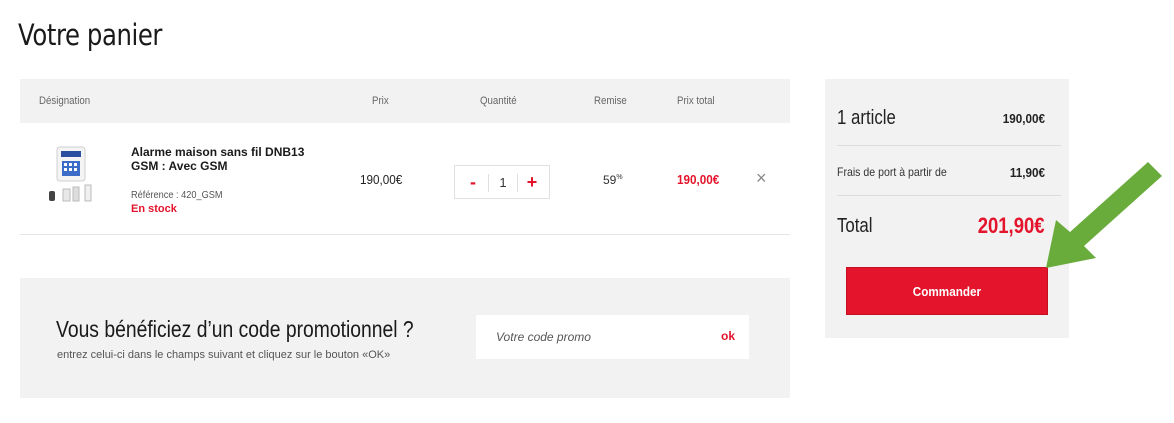 This screenshot has width=1174, height=423. I want to click on header-prix: Prix, so click(380, 101).